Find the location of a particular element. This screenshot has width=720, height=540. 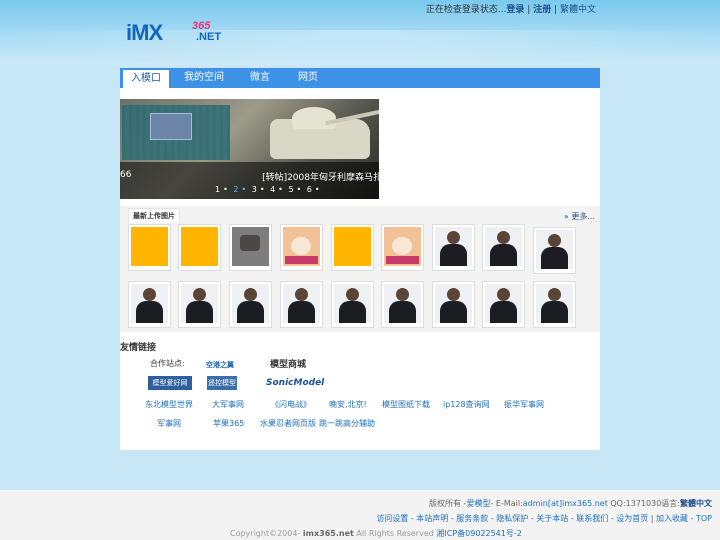

uploads-title: 最新上传图片 is located at coordinates (154, 215).